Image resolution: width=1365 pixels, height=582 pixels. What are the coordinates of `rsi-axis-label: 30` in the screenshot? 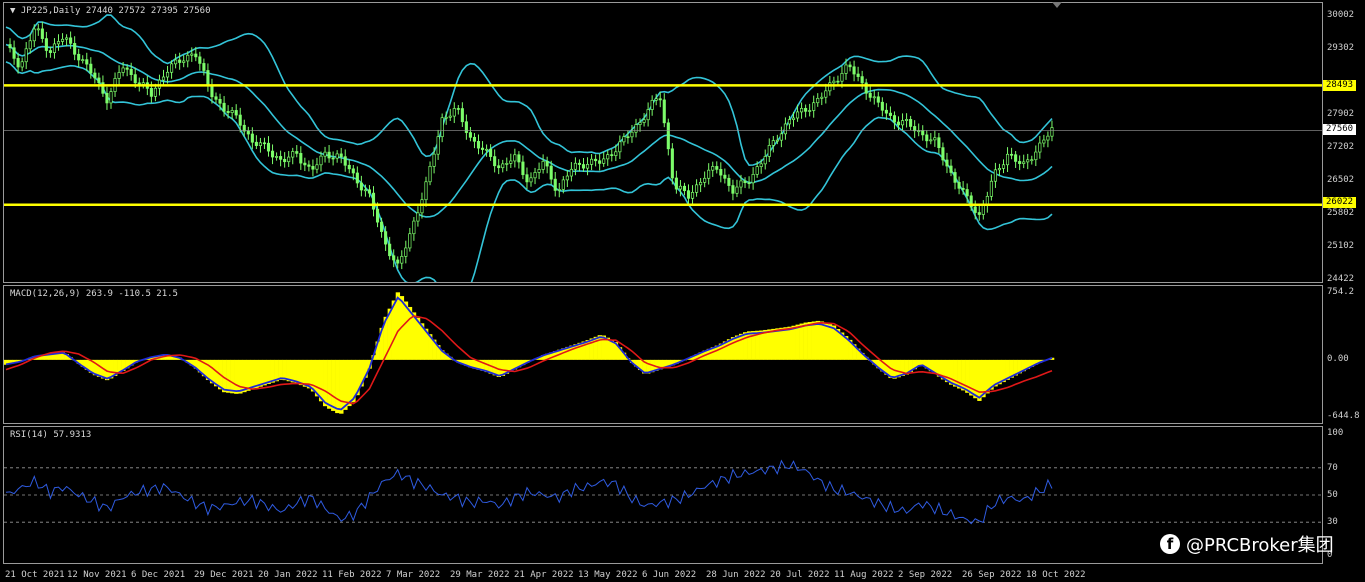 It's located at (1332, 522).